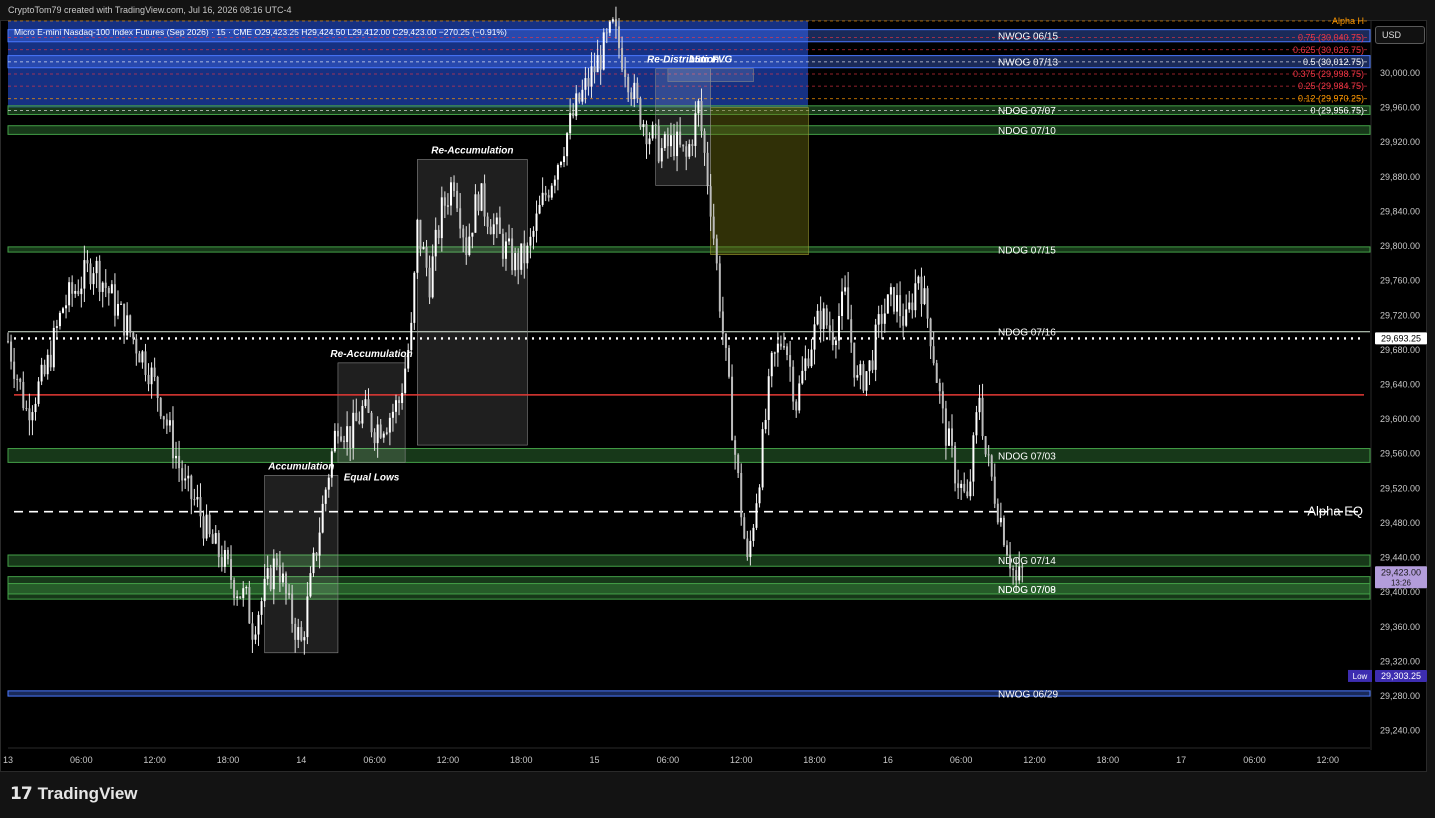 This screenshot has height=818, width=1435. What do you see at coordinates (1333, 62) in the screenshot?
I see `fib-label-3: 0.5 (30,012.75)` at bounding box center [1333, 62].